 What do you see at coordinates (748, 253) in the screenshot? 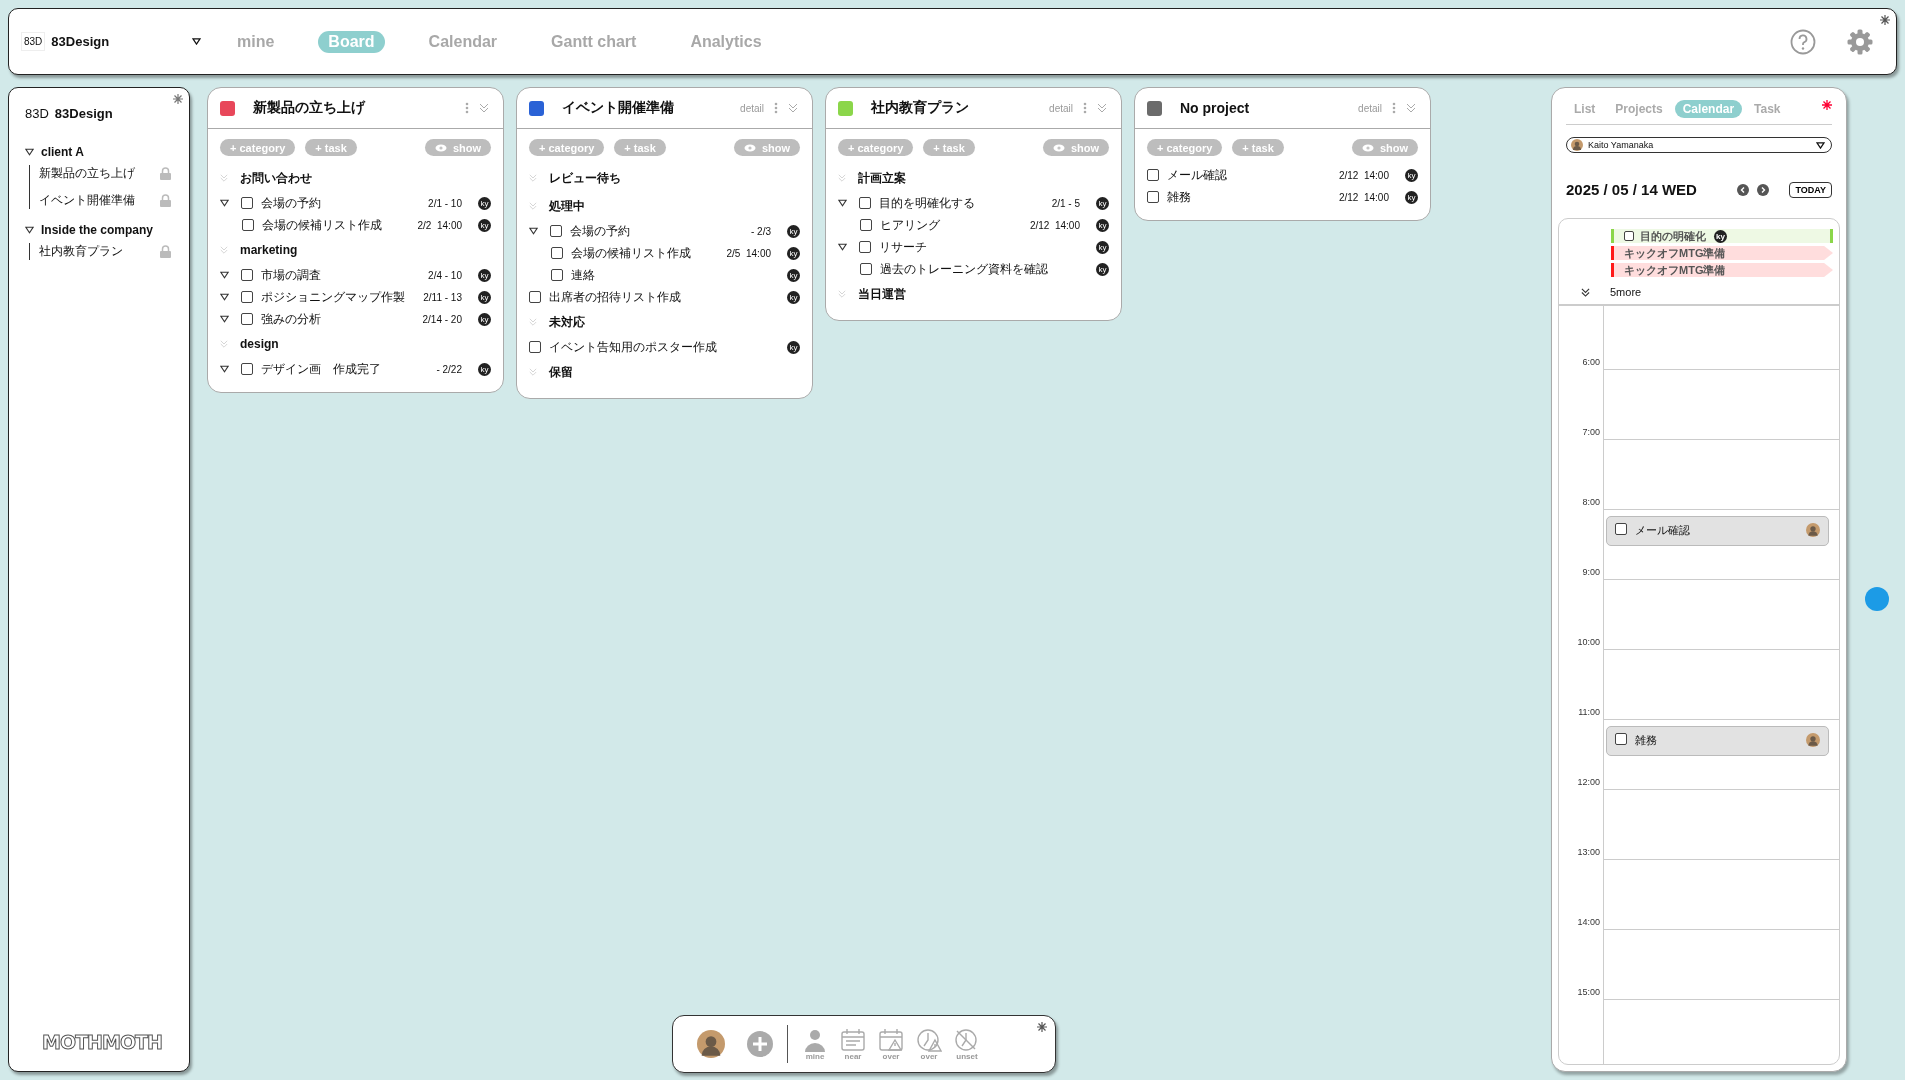
I see `task-date: 2/5 14:00` at bounding box center [748, 253].